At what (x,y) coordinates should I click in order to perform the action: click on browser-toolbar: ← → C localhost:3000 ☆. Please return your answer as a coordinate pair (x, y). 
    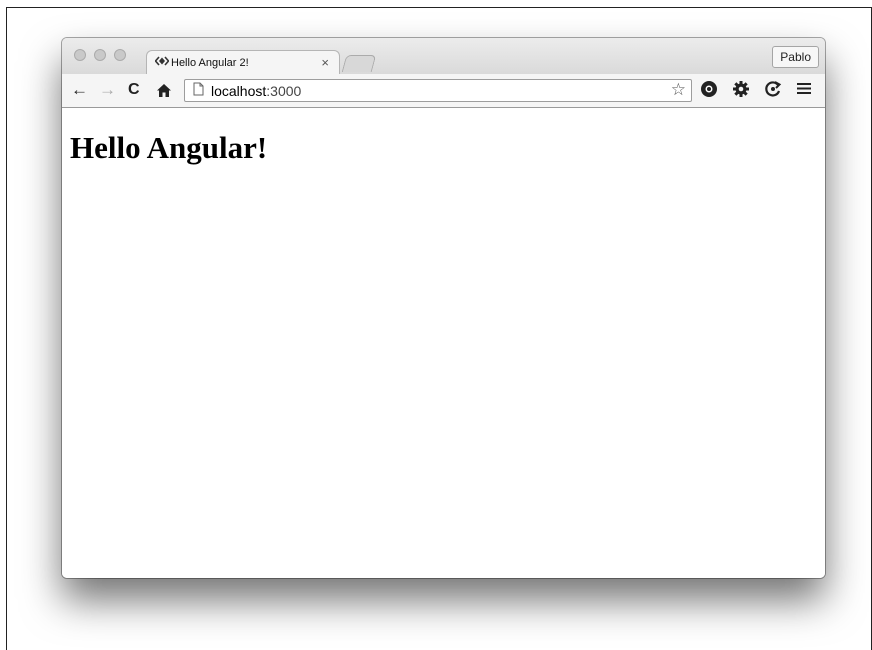
    Looking at the image, I should click on (443, 91).